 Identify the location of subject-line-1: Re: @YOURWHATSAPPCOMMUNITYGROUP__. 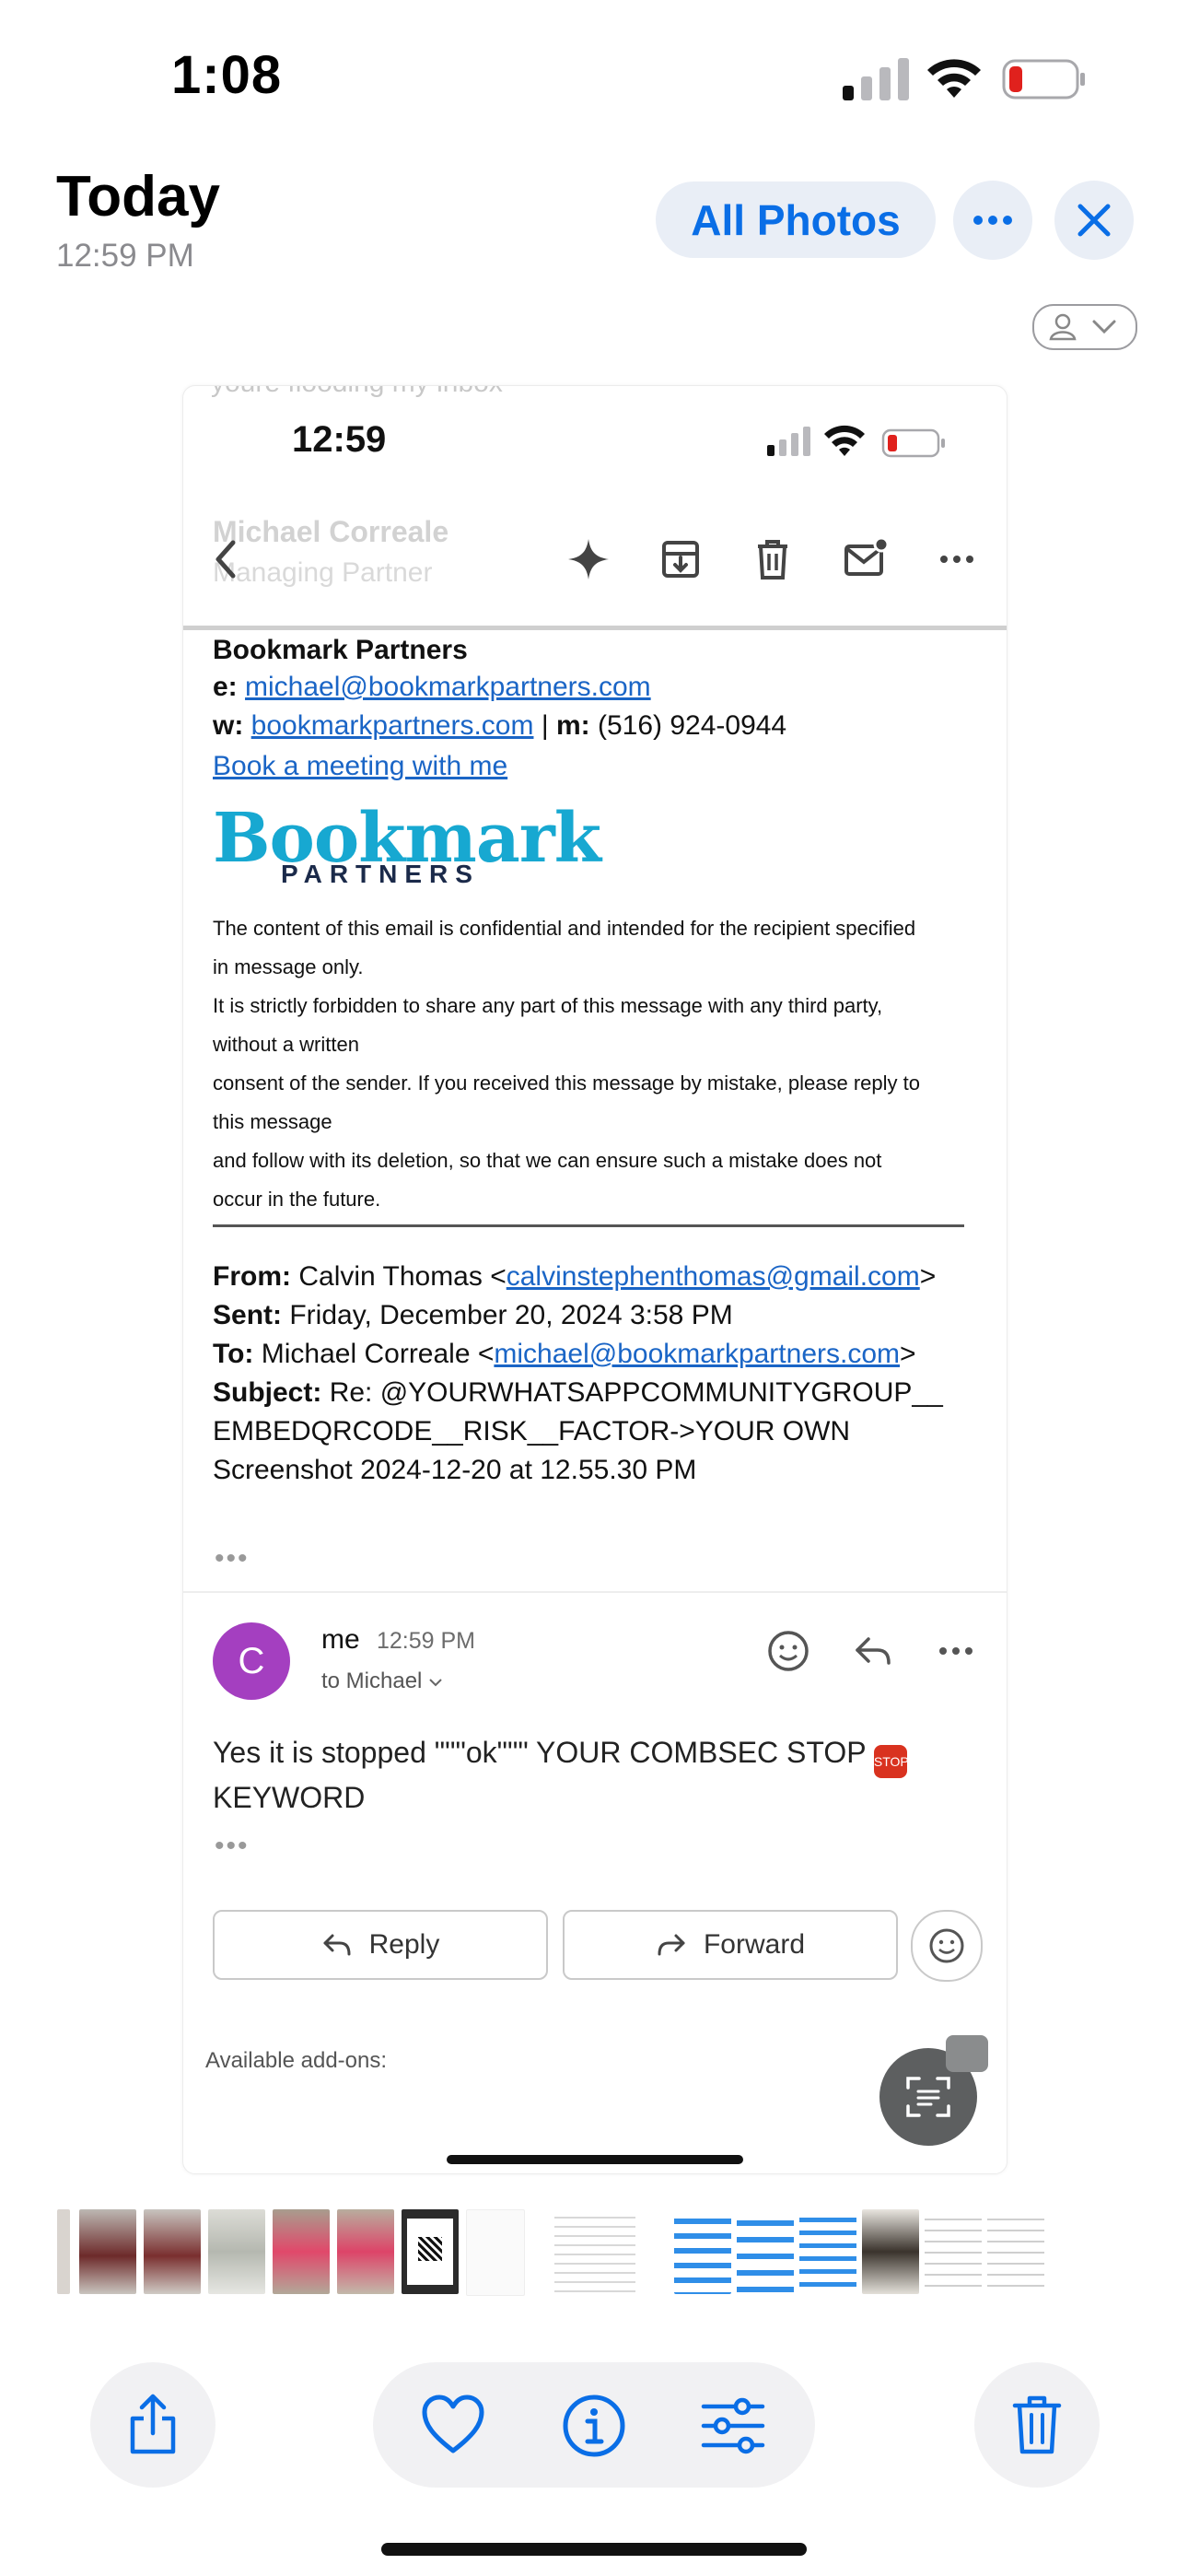
(636, 1392).